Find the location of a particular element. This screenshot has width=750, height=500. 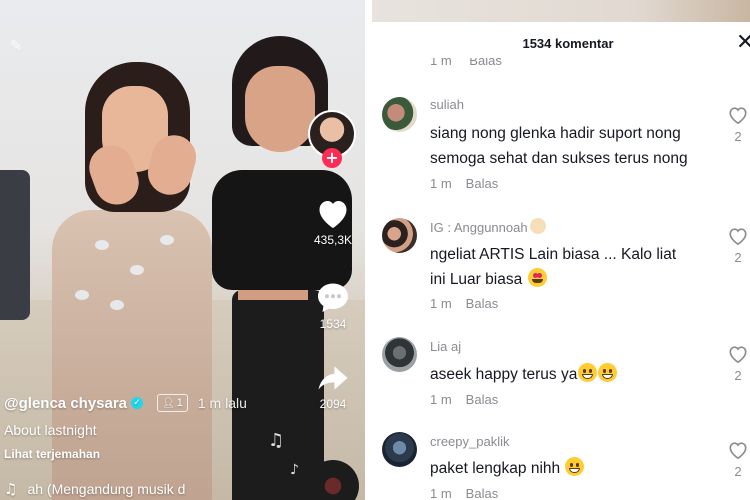

music-note-icon: ♪ is located at coordinates (294, 470).